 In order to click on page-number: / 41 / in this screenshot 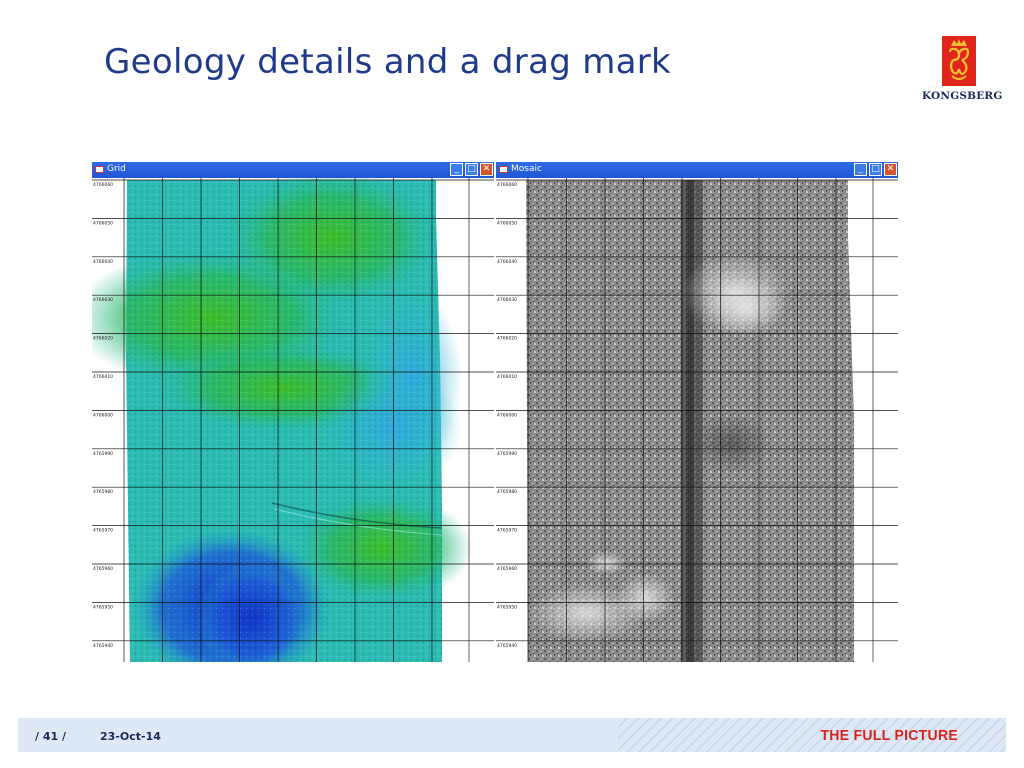, I will do `click(51, 736)`.